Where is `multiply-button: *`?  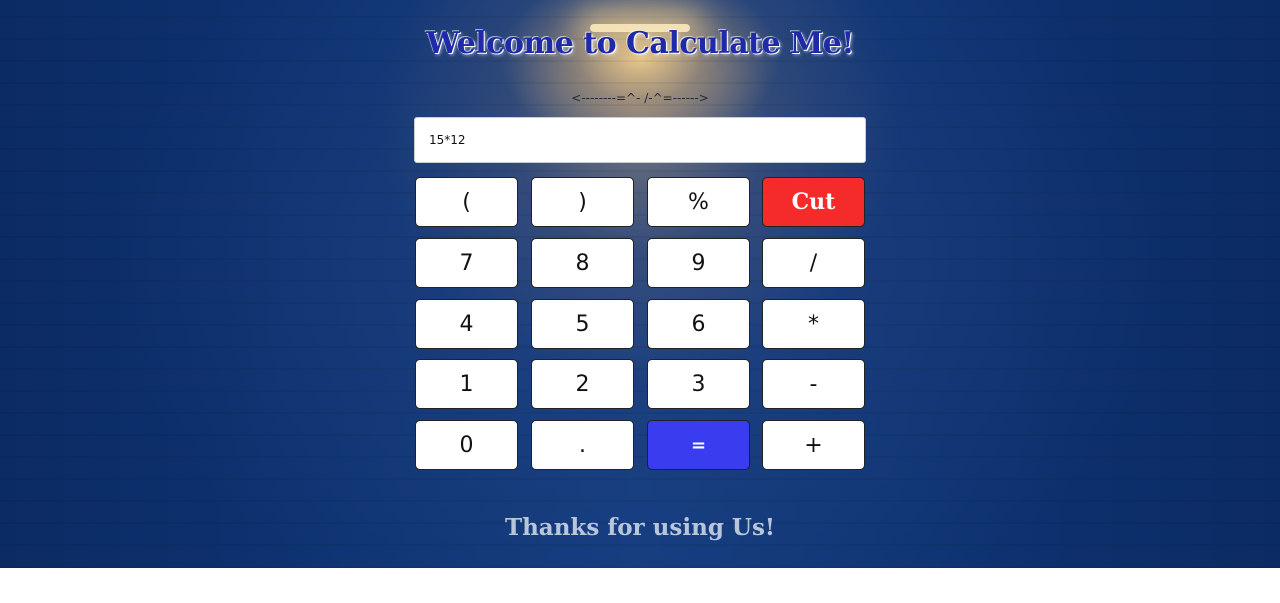
multiply-button: * is located at coordinates (813, 324).